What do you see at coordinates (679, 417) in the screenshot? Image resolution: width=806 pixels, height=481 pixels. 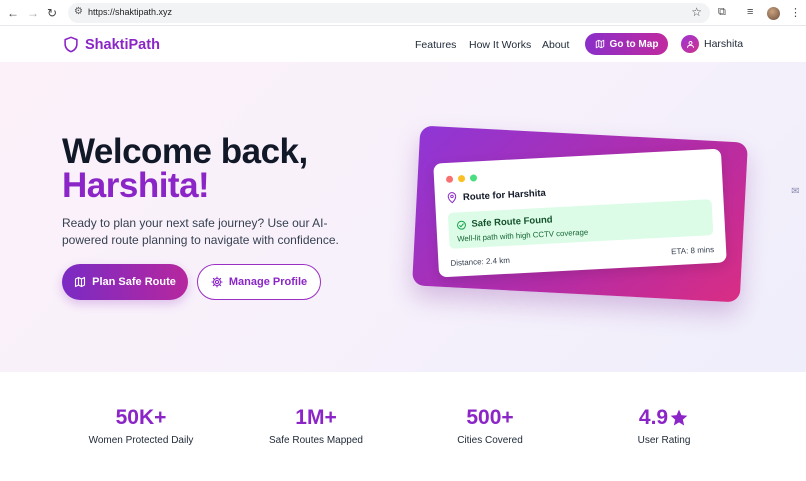 I see `star-icon` at bounding box center [679, 417].